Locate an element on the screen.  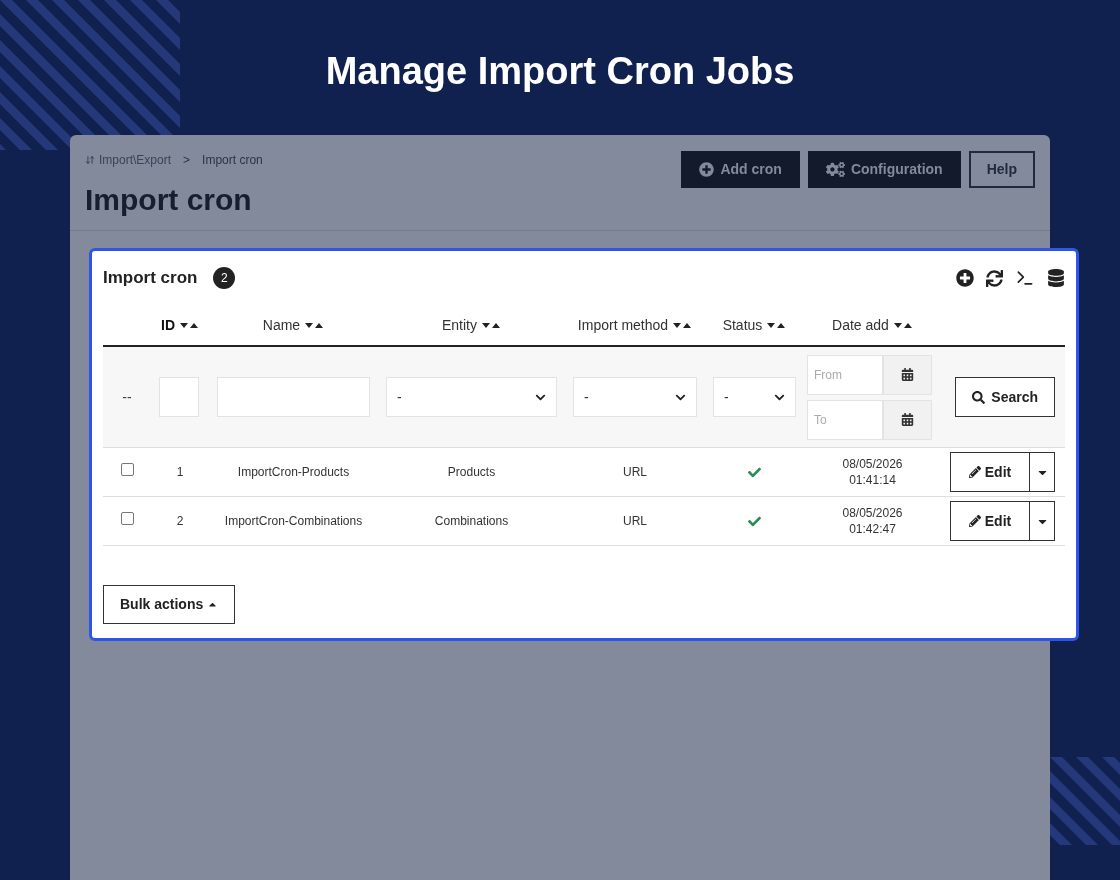
add-cron-button: Add cron is located at coordinates (740, 169).